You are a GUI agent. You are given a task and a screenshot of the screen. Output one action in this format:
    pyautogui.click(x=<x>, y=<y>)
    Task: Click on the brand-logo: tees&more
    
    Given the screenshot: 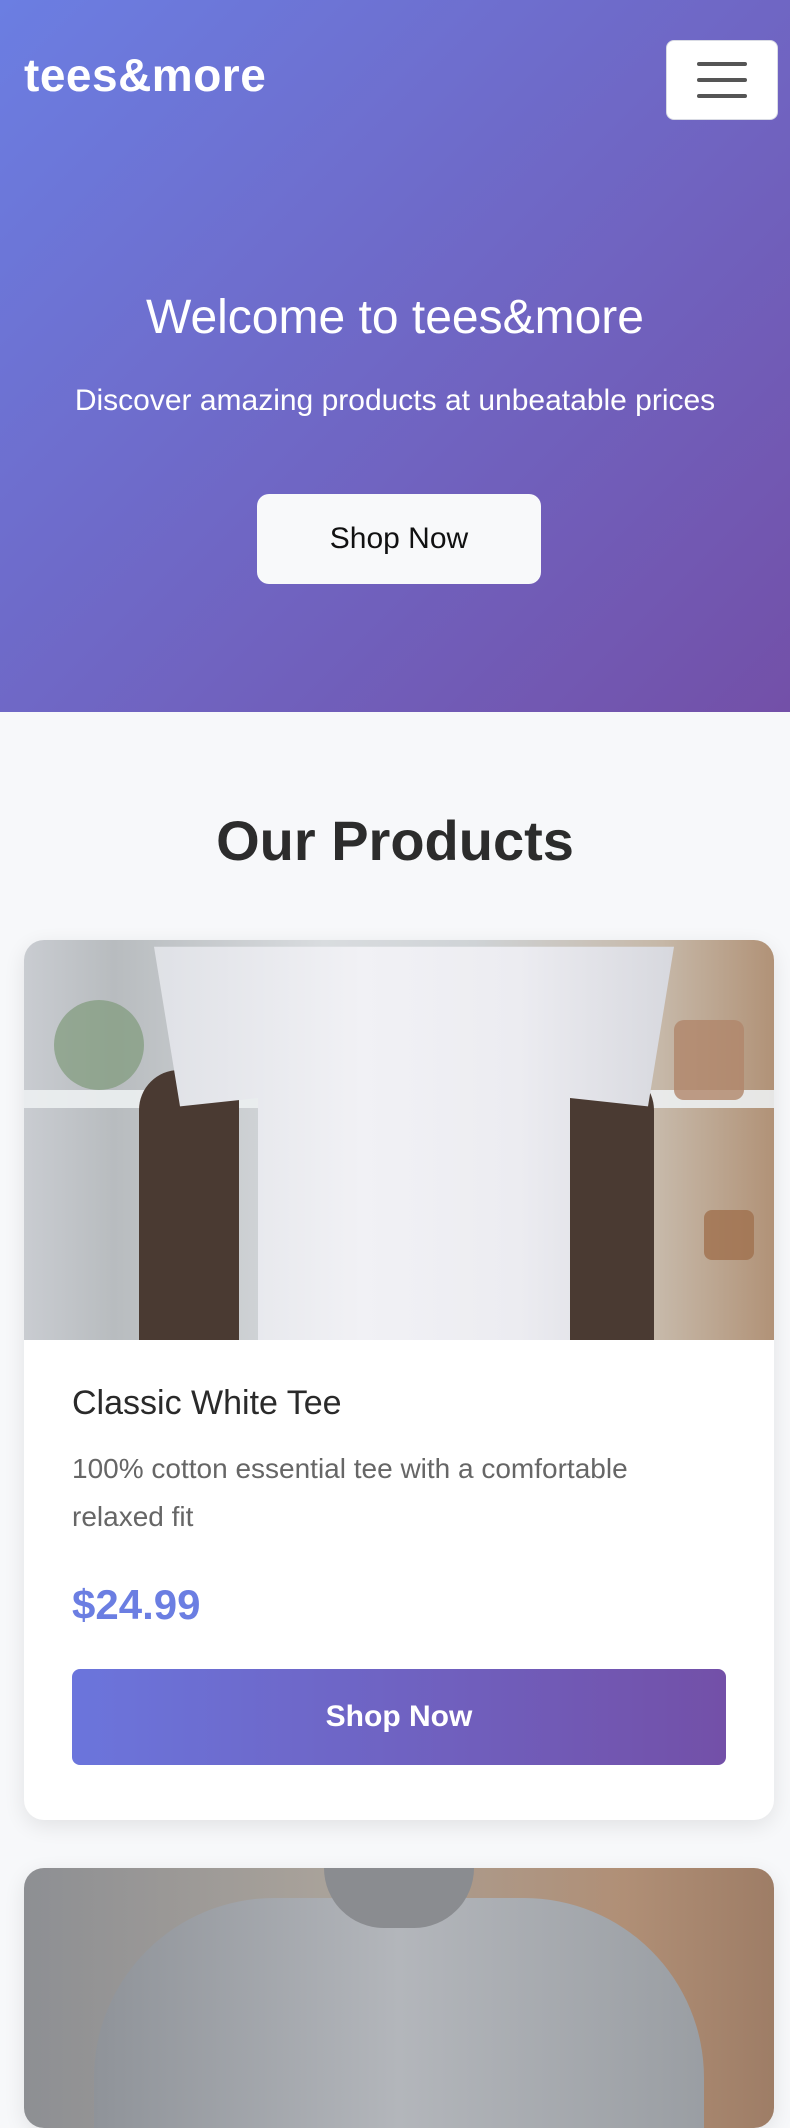 What is the action you would take?
    pyautogui.click(x=145, y=75)
    